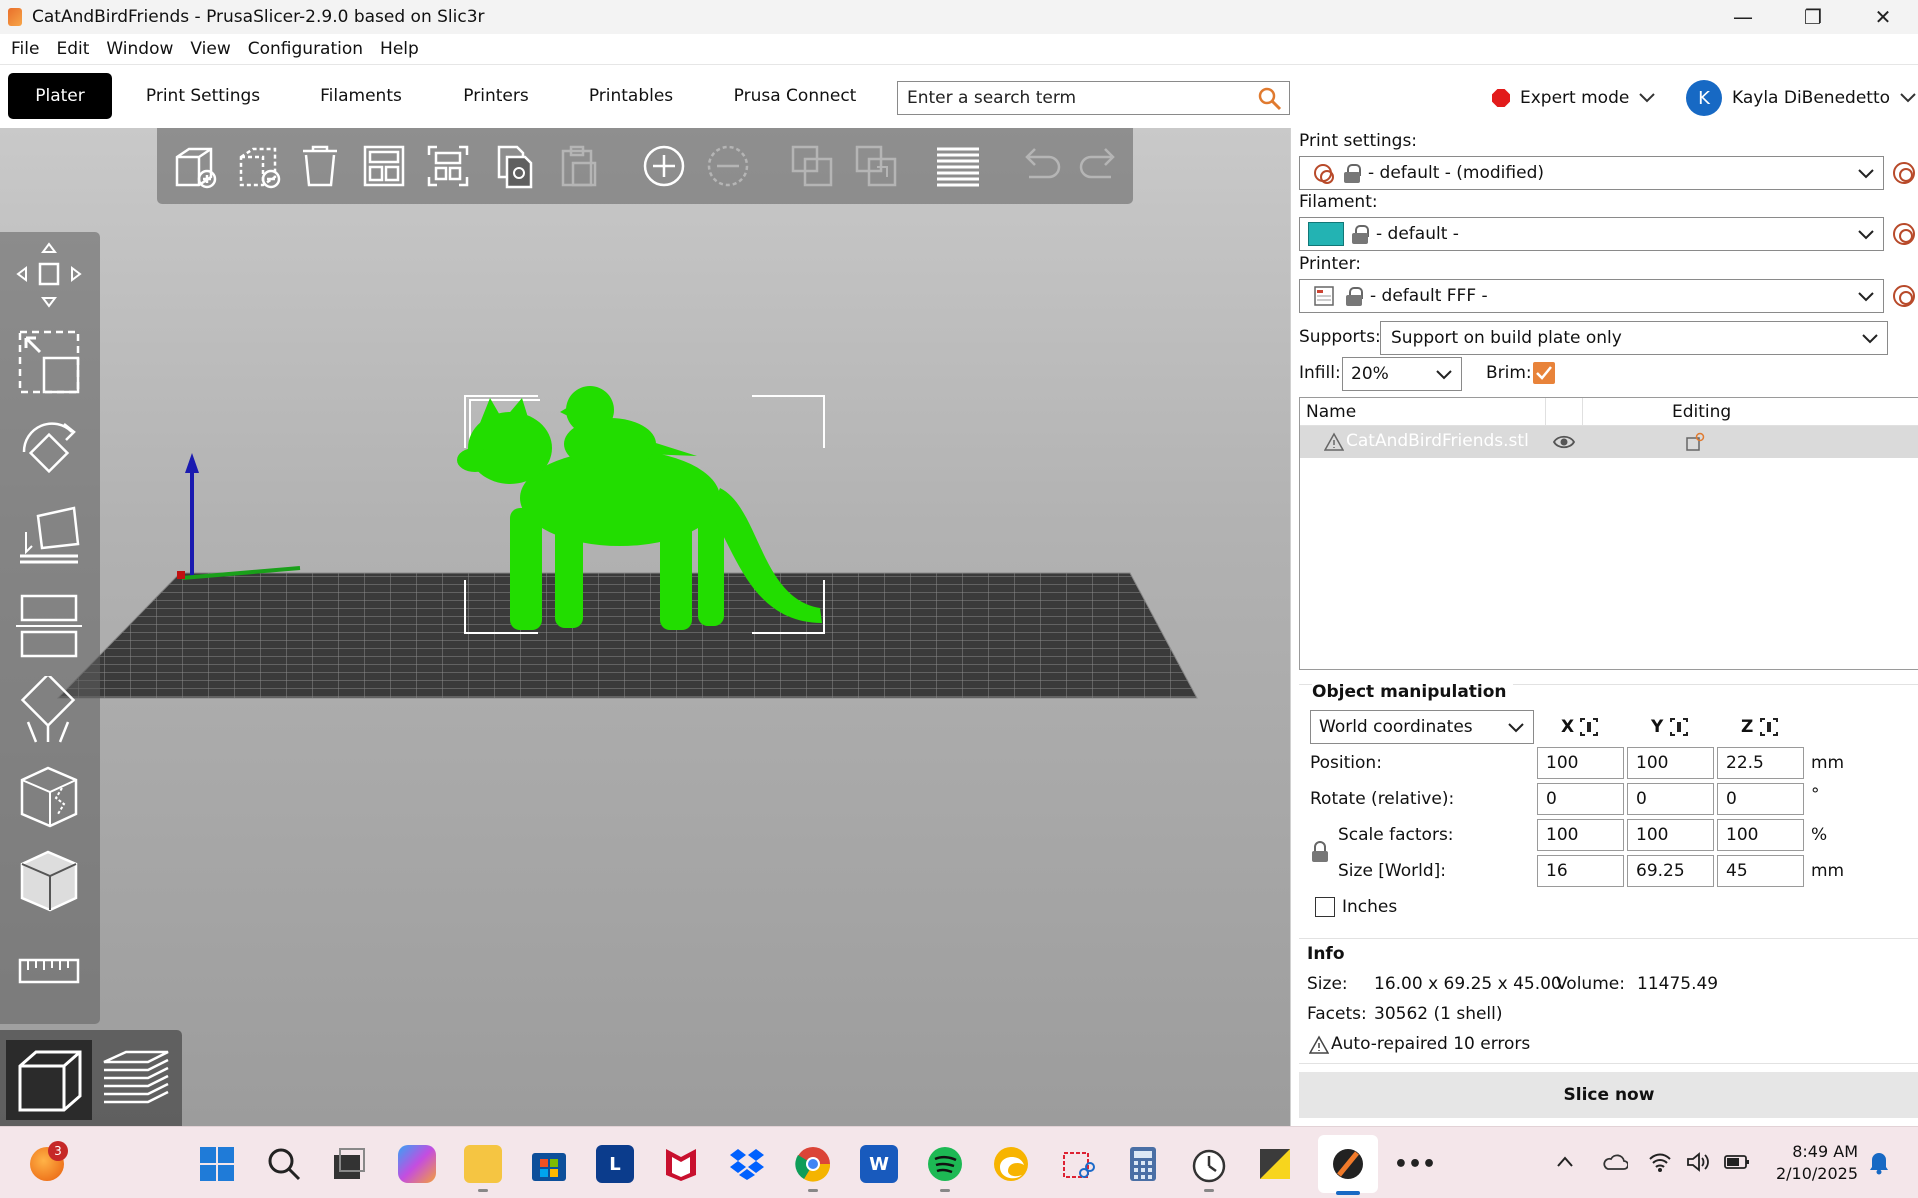 The width and height of the screenshot is (1918, 1198). I want to click on coordinate-system-combo: World coordinates, so click(1422, 727).